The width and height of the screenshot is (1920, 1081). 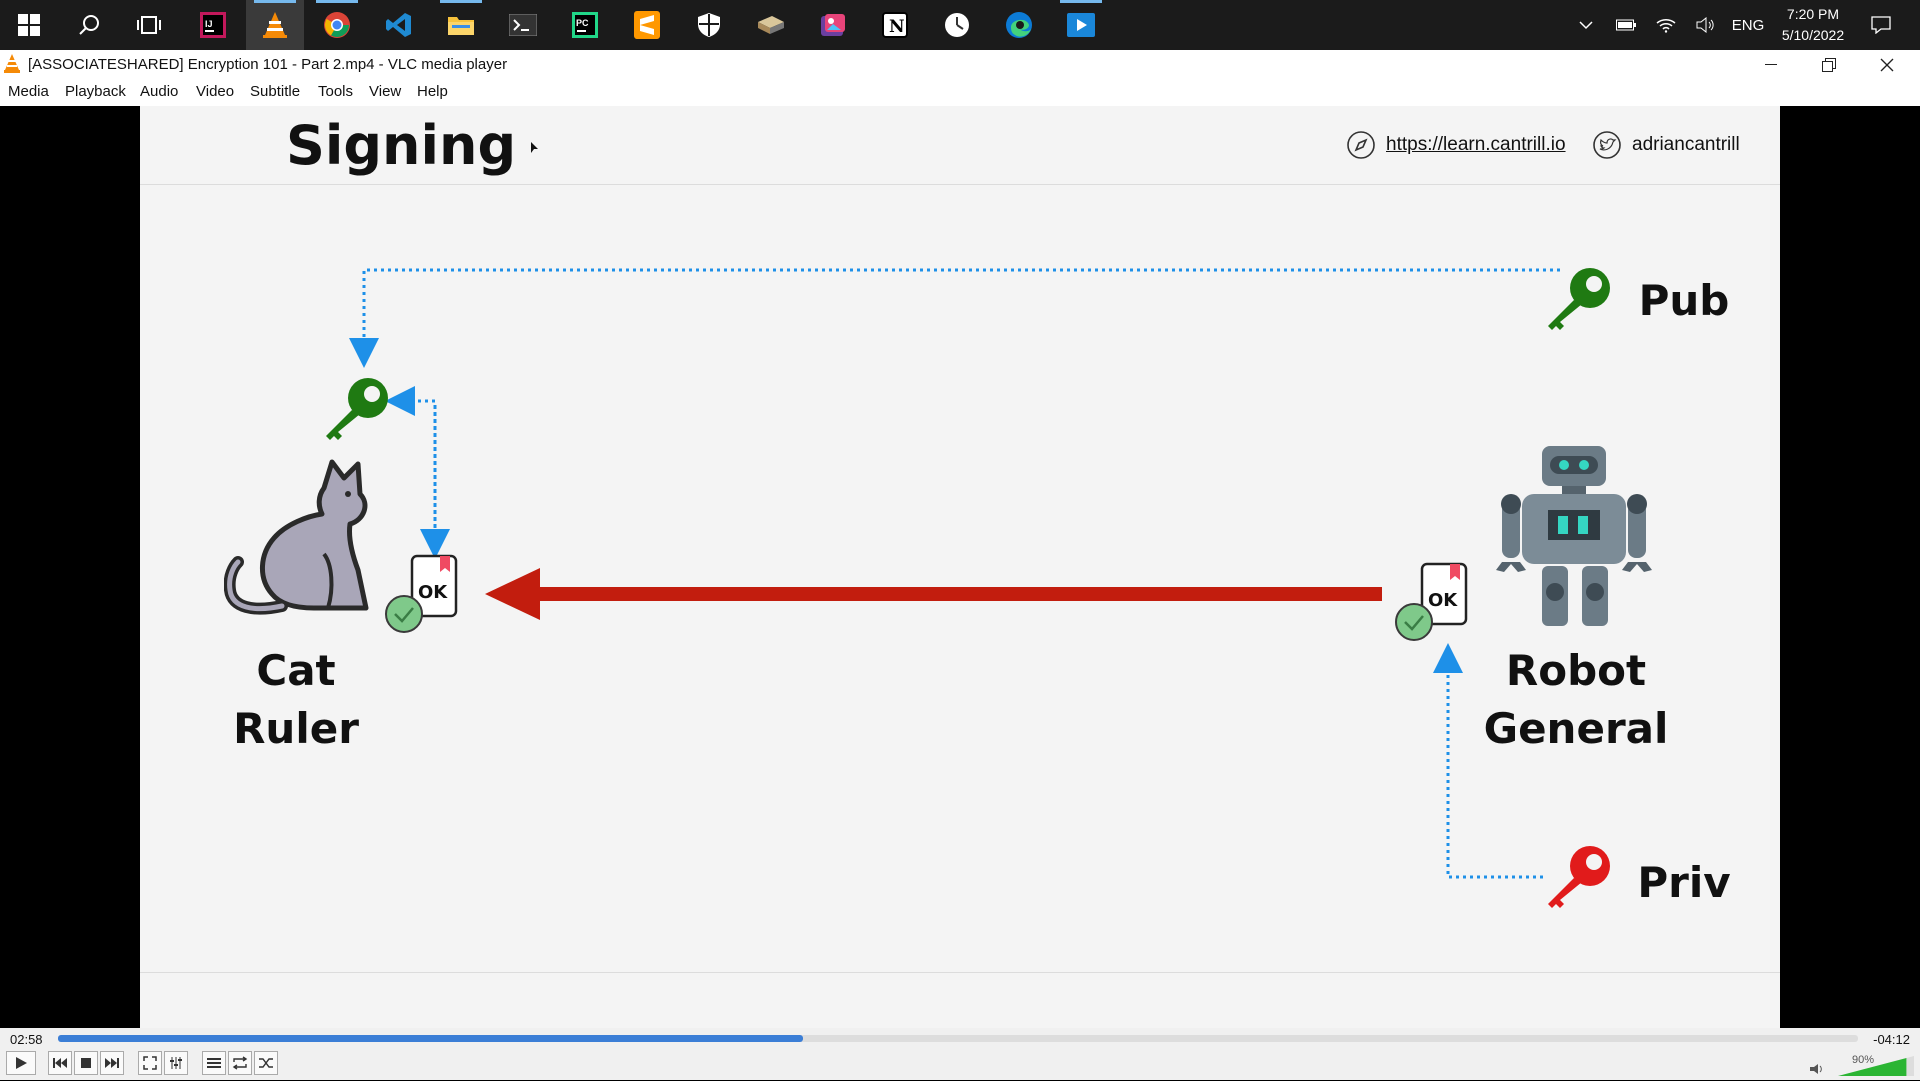 I want to click on close-button, so click(x=1887, y=65).